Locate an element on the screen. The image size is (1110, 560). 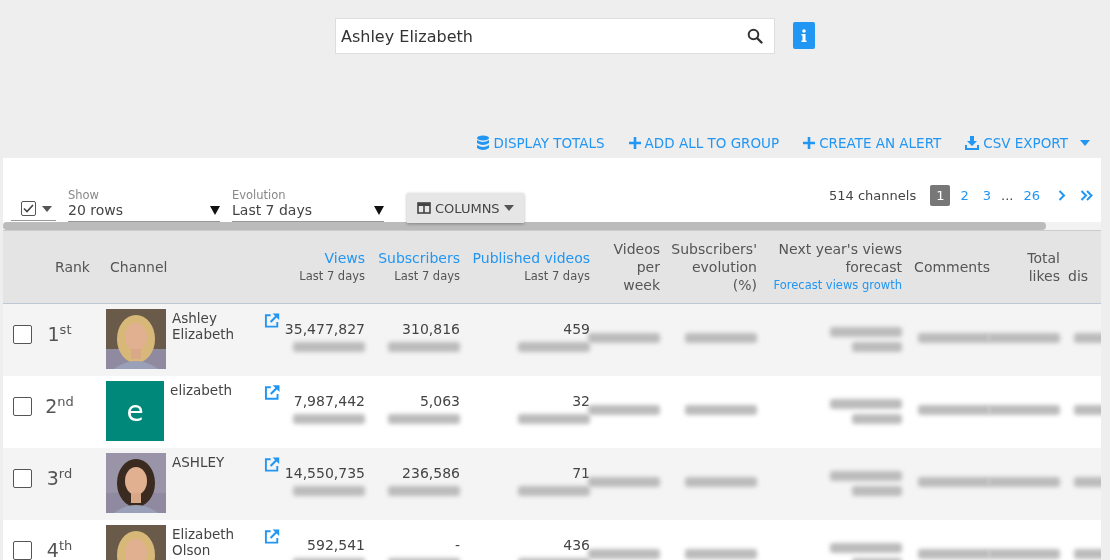
table-cell: 459 is located at coordinates (576, 329).